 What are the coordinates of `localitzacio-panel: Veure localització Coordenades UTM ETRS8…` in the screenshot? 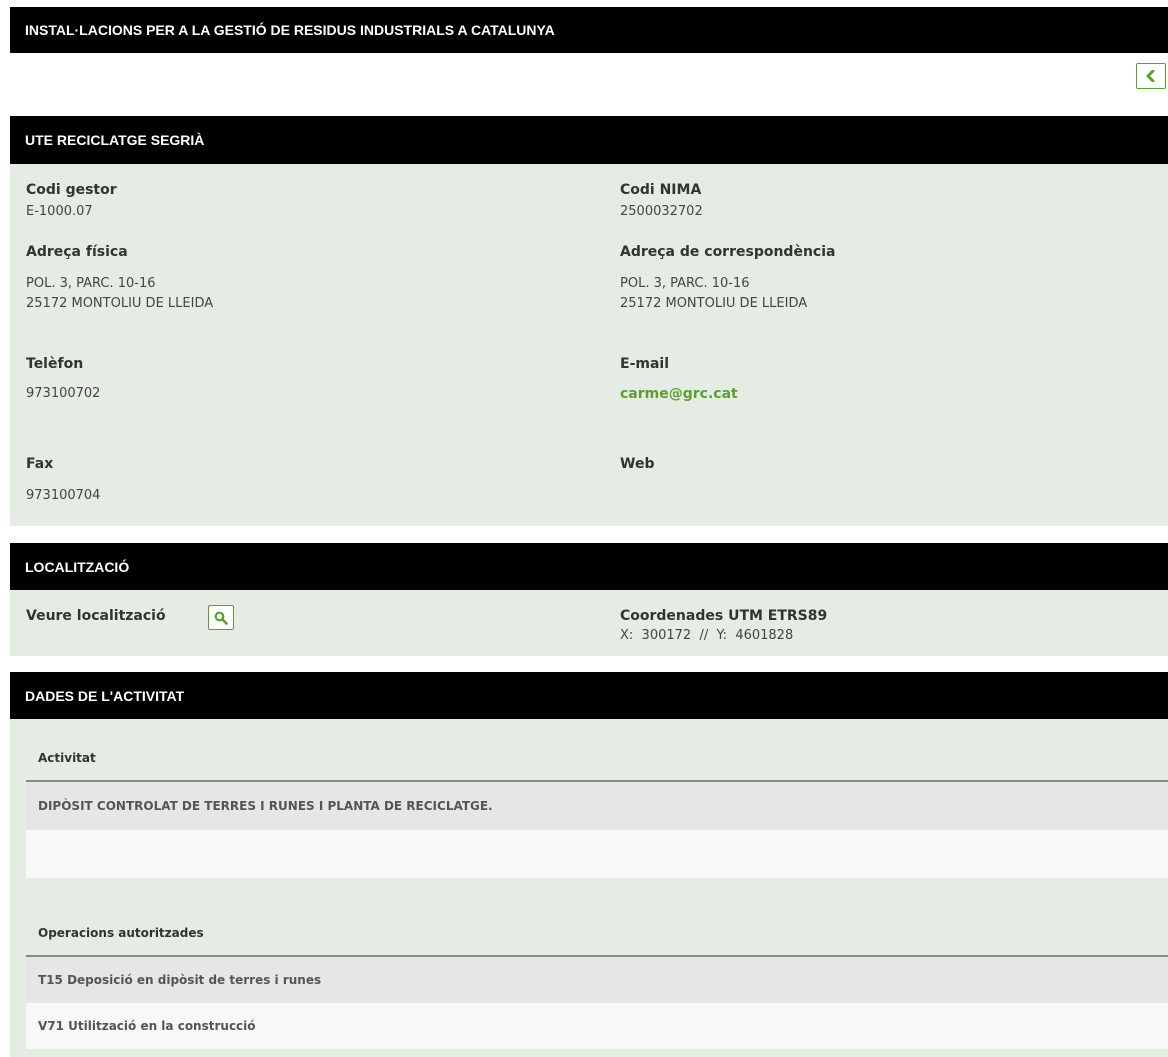 It's located at (589, 623).